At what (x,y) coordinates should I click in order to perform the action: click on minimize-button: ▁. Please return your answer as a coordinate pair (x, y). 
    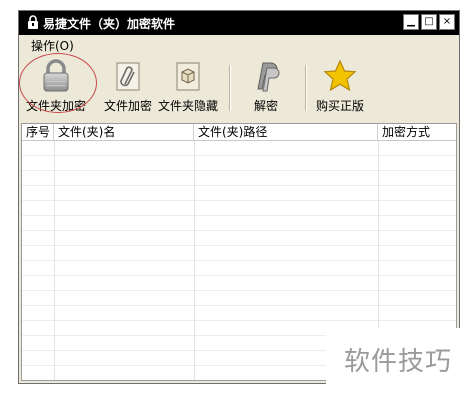
    Looking at the image, I should click on (411, 22).